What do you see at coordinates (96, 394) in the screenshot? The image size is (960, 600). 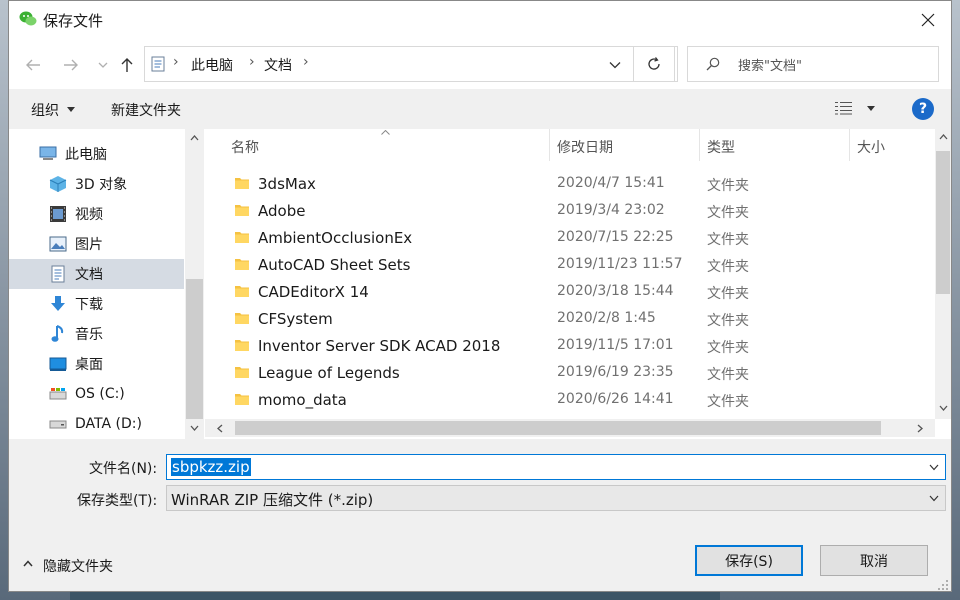 I see `sidebar-item-os-c: OS (C:)` at bounding box center [96, 394].